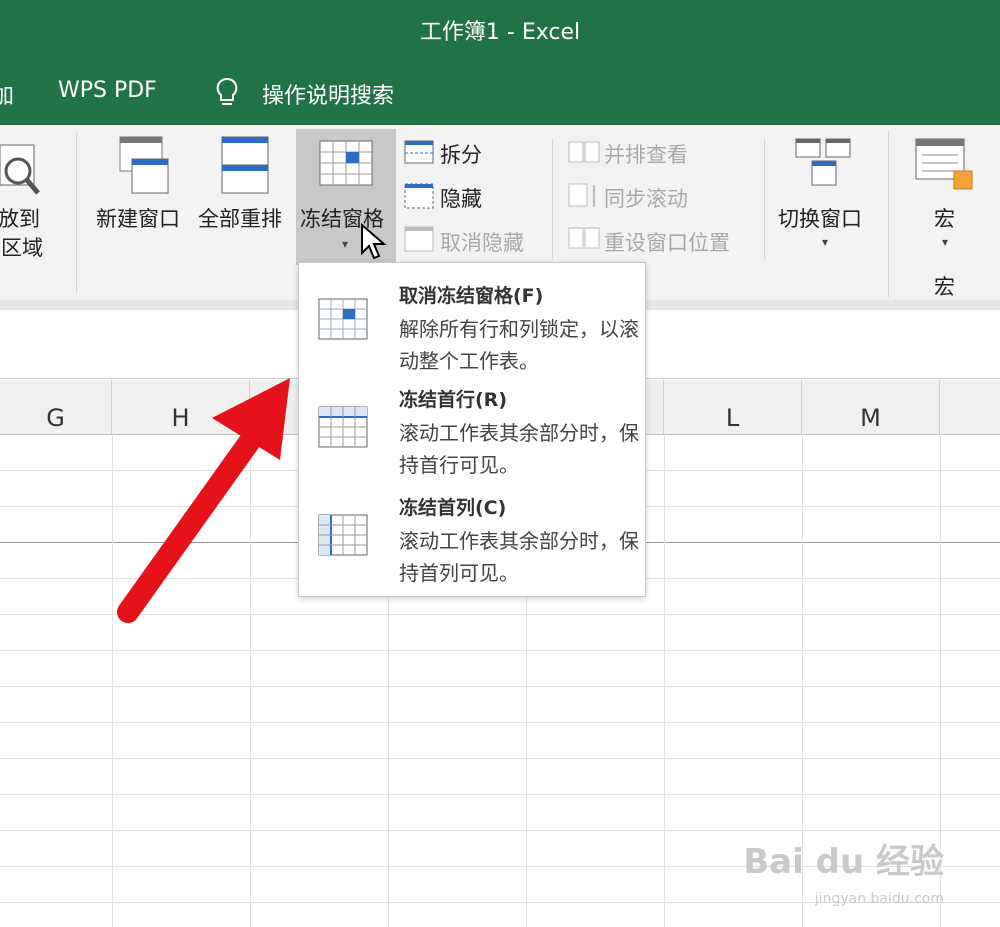 This screenshot has width=1000, height=927. What do you see at coordinates (500, 62) in the screenshot?
I see `title-bar: 工作簿1 - Excel 加 WPS PDF 操作说明搜索` at bounding box center [500, 62].